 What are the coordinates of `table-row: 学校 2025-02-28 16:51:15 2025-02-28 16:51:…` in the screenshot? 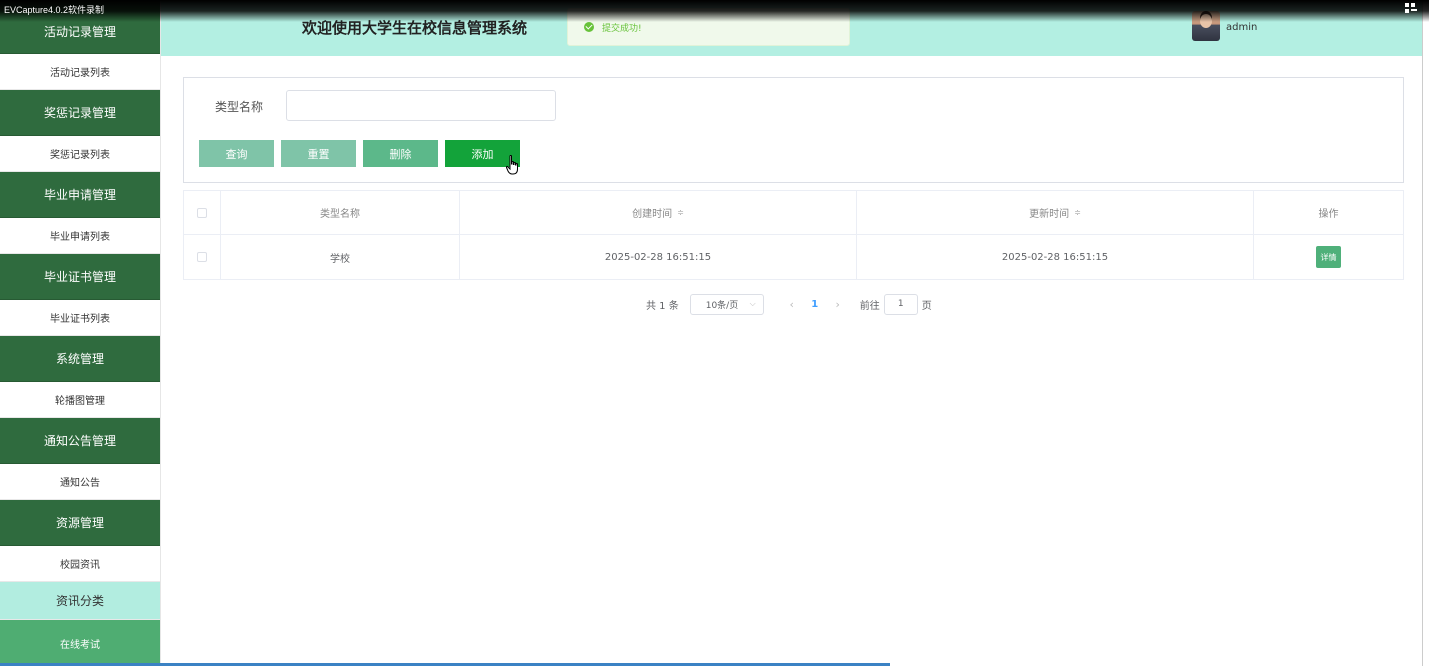 It's located at (793, 257).